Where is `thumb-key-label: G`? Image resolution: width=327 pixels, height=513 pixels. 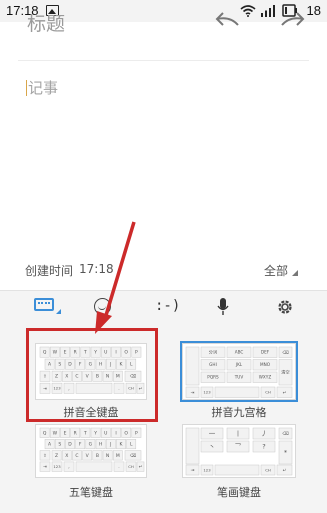 thumb-key-label: G is located at coordinates (91, 445).